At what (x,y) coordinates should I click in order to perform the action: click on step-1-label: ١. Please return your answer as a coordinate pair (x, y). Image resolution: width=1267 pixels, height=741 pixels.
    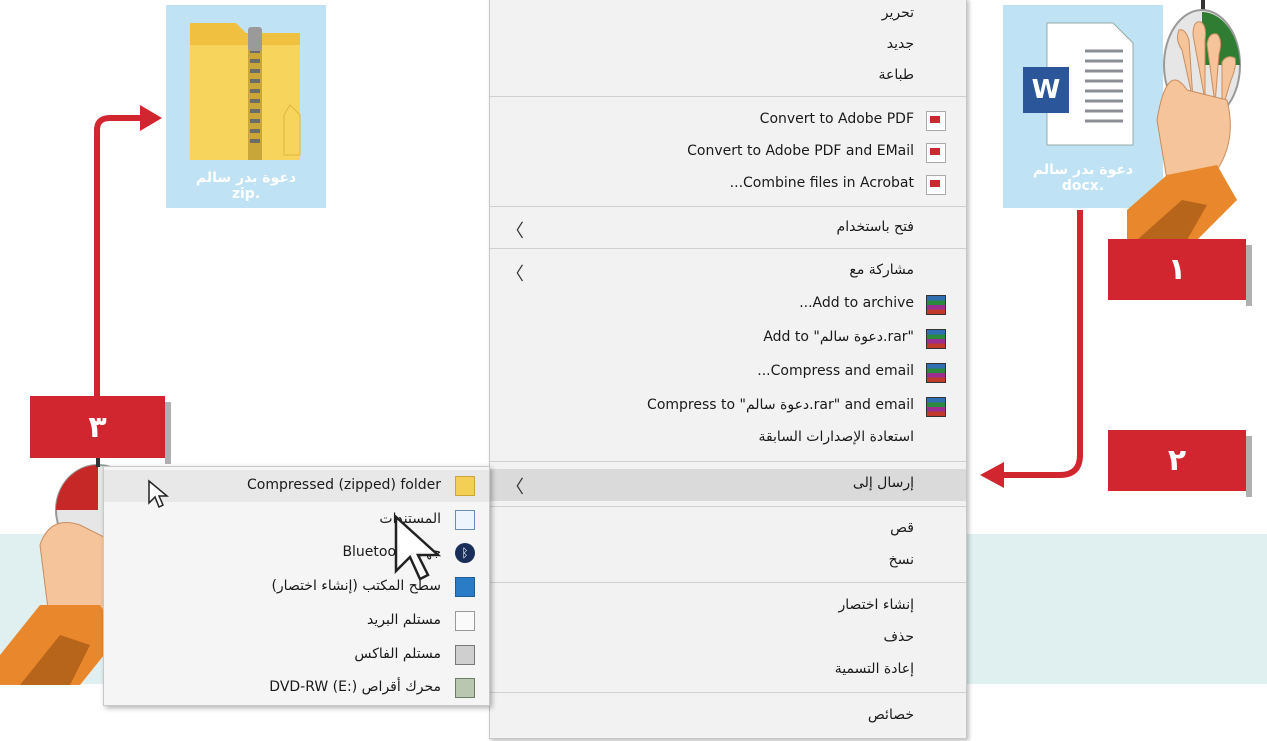
    Looking at the image, I should click on (1180, 272).